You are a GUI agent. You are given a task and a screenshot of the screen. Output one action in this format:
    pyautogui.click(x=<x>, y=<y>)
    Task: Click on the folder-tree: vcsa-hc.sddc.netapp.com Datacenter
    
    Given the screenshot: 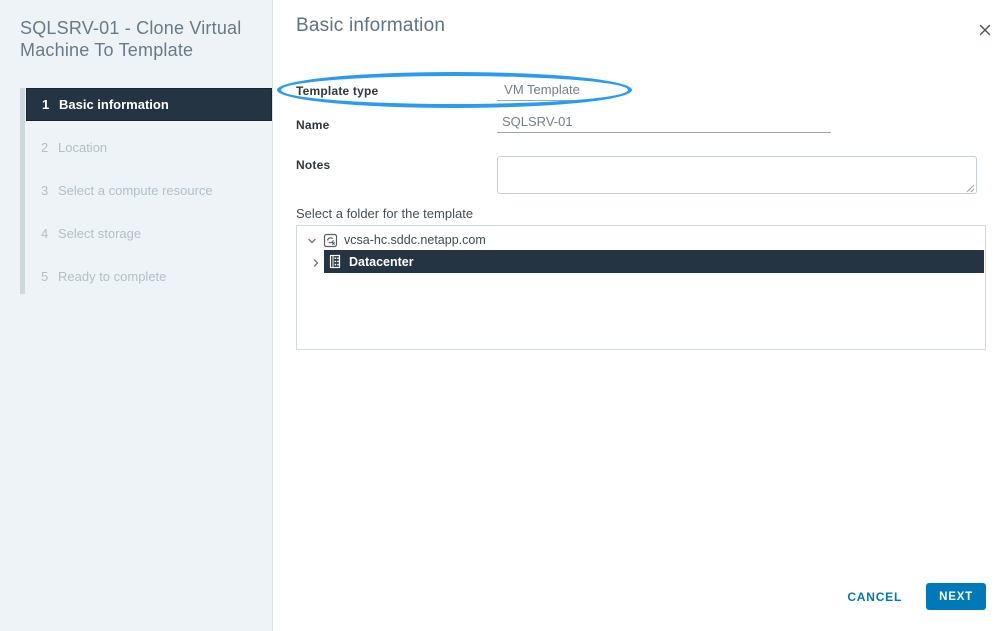 What is the action you would take?
    pyautogui.click(x=641, y=287)
    